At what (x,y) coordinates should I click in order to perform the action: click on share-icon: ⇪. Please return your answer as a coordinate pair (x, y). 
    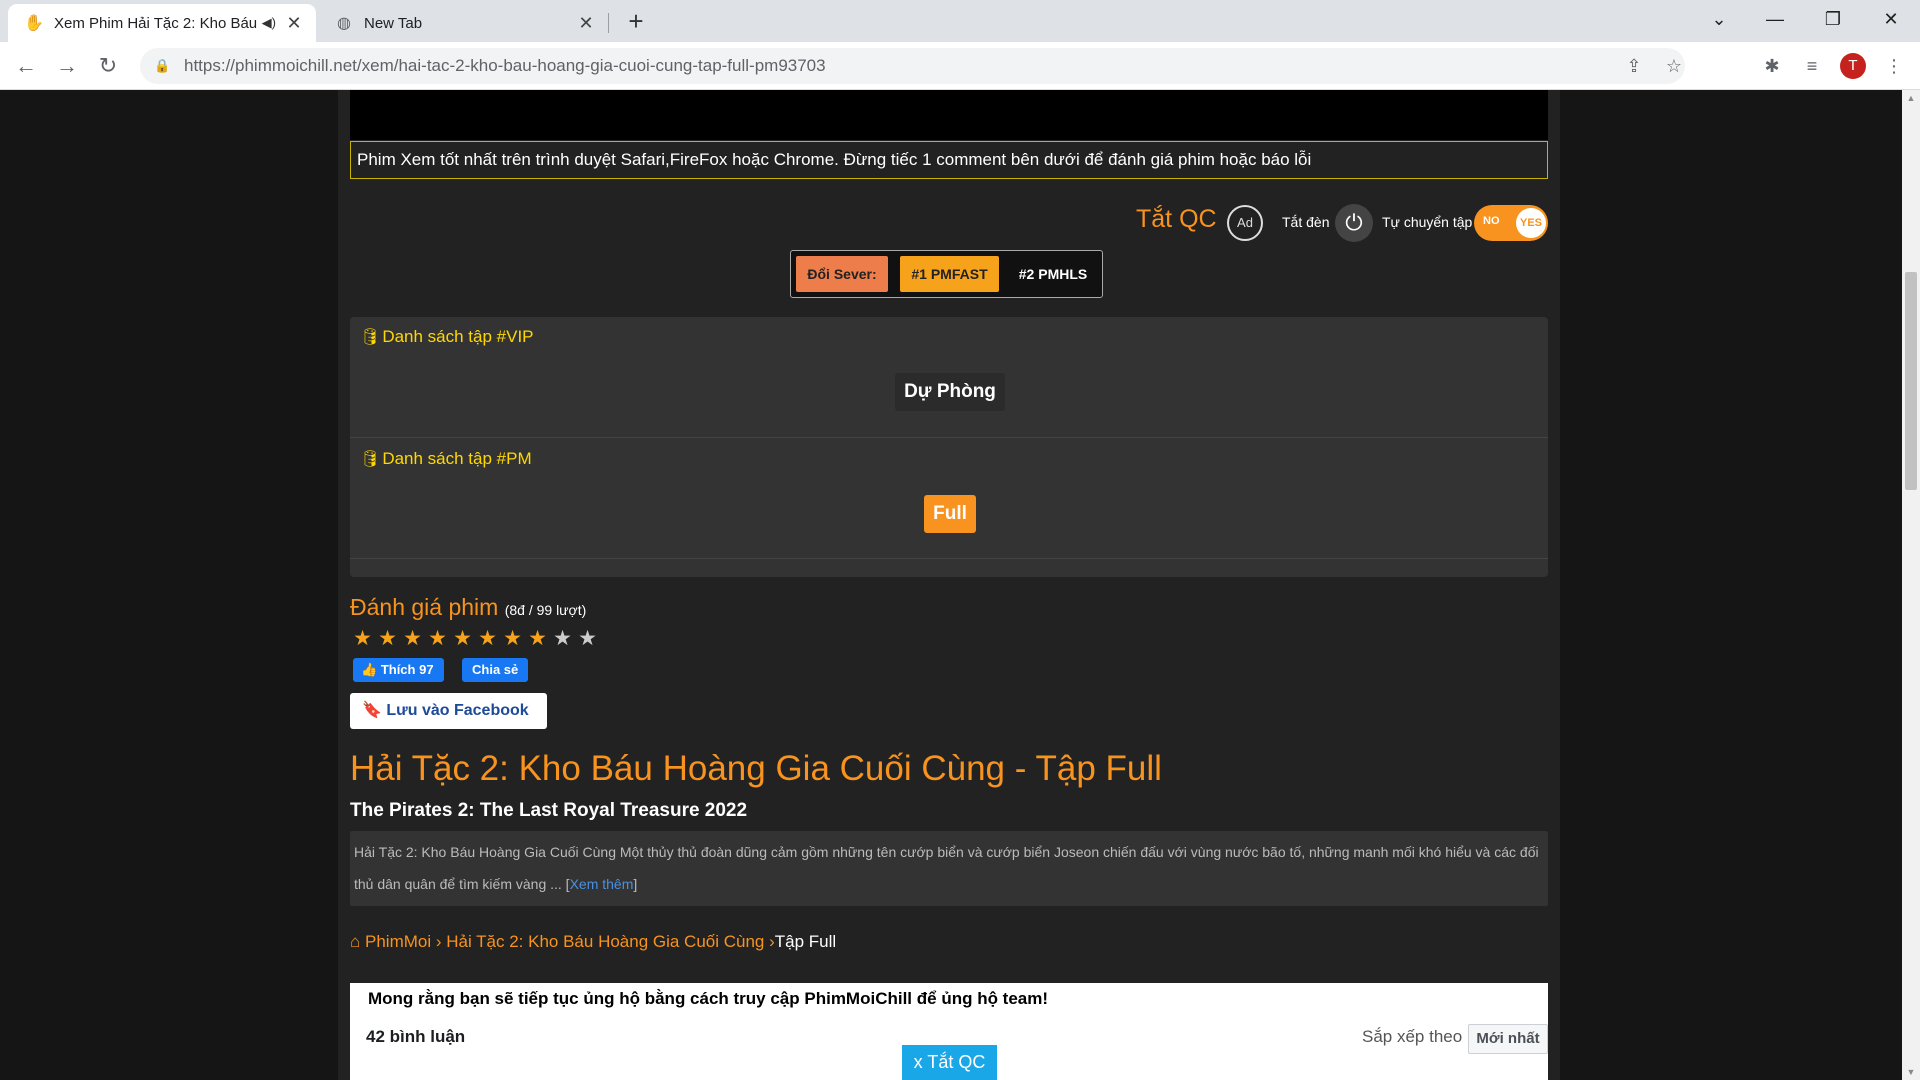
    Looking at the image, I should click on (1634, 66).